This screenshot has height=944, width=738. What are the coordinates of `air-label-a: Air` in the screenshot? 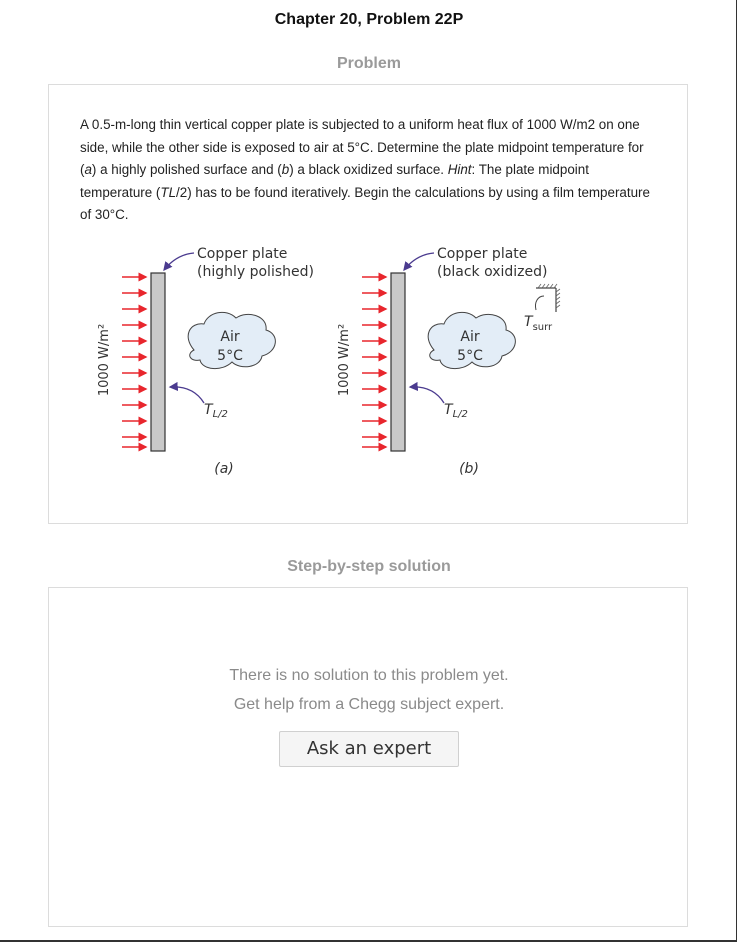 It's located at (229, 337).